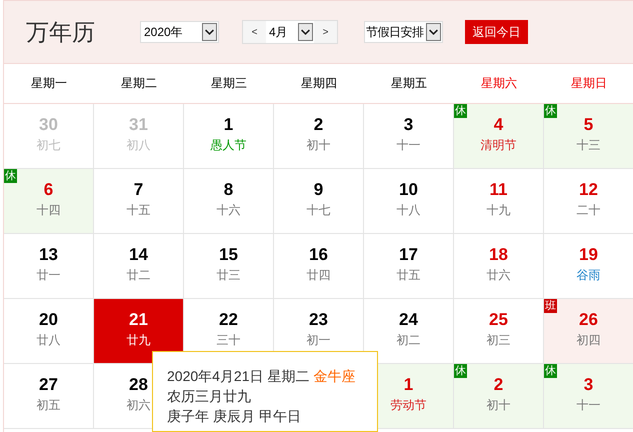 The width and height of the screenshot is (633, 432). Describe the element at coordinates (61, 32) in the screenshot. I see `page-title: 万年历` at that location.